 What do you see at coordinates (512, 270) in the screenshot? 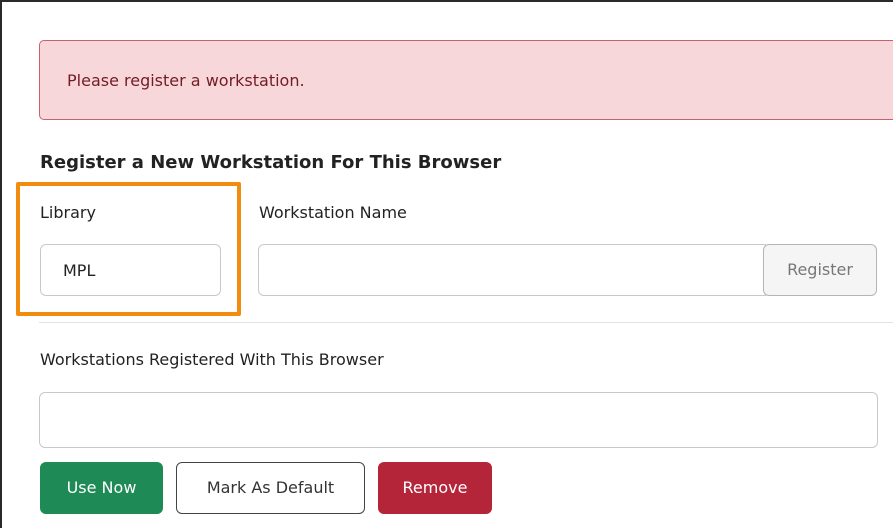
I see `workstation-name-input` at bounding box center [512, 270].